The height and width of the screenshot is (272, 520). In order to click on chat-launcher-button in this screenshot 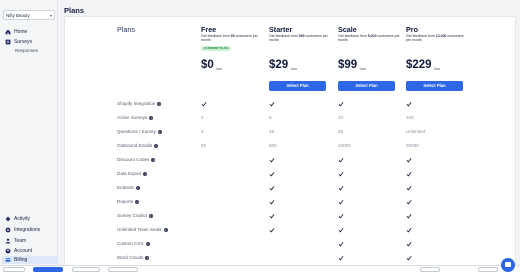, I will do `click(508, 265)`.